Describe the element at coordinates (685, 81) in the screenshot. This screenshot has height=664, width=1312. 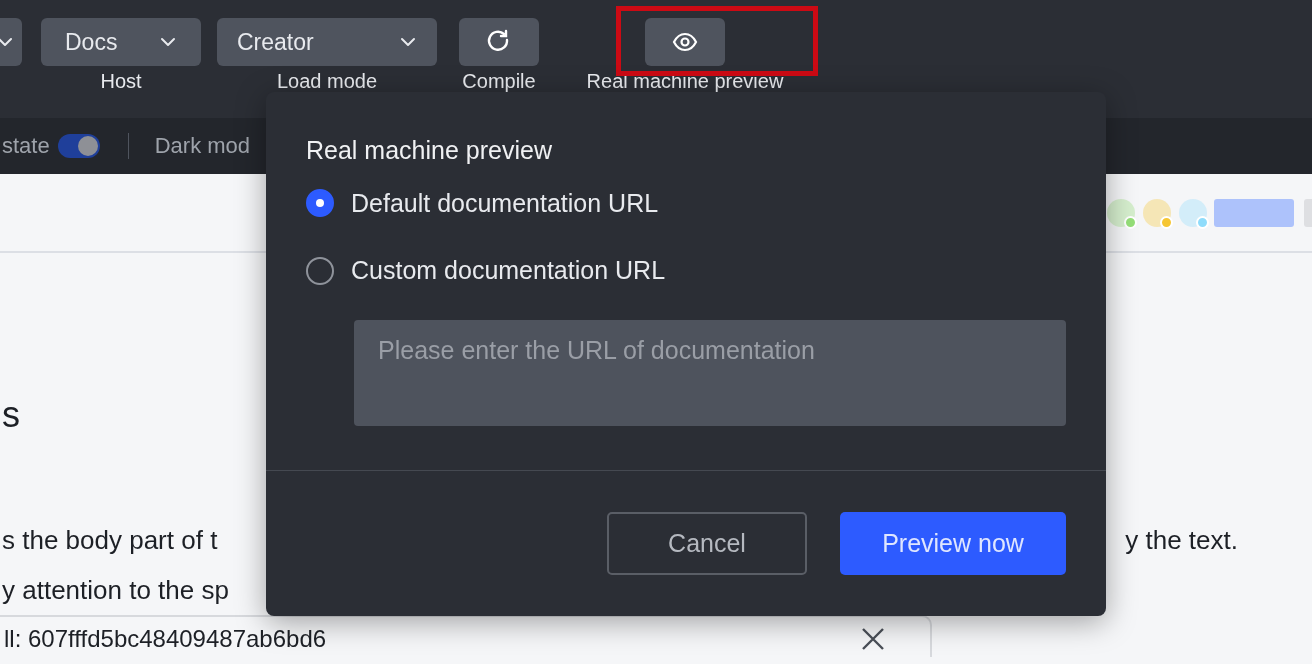
I see `toolbar-label: Real machine preview` at that location.